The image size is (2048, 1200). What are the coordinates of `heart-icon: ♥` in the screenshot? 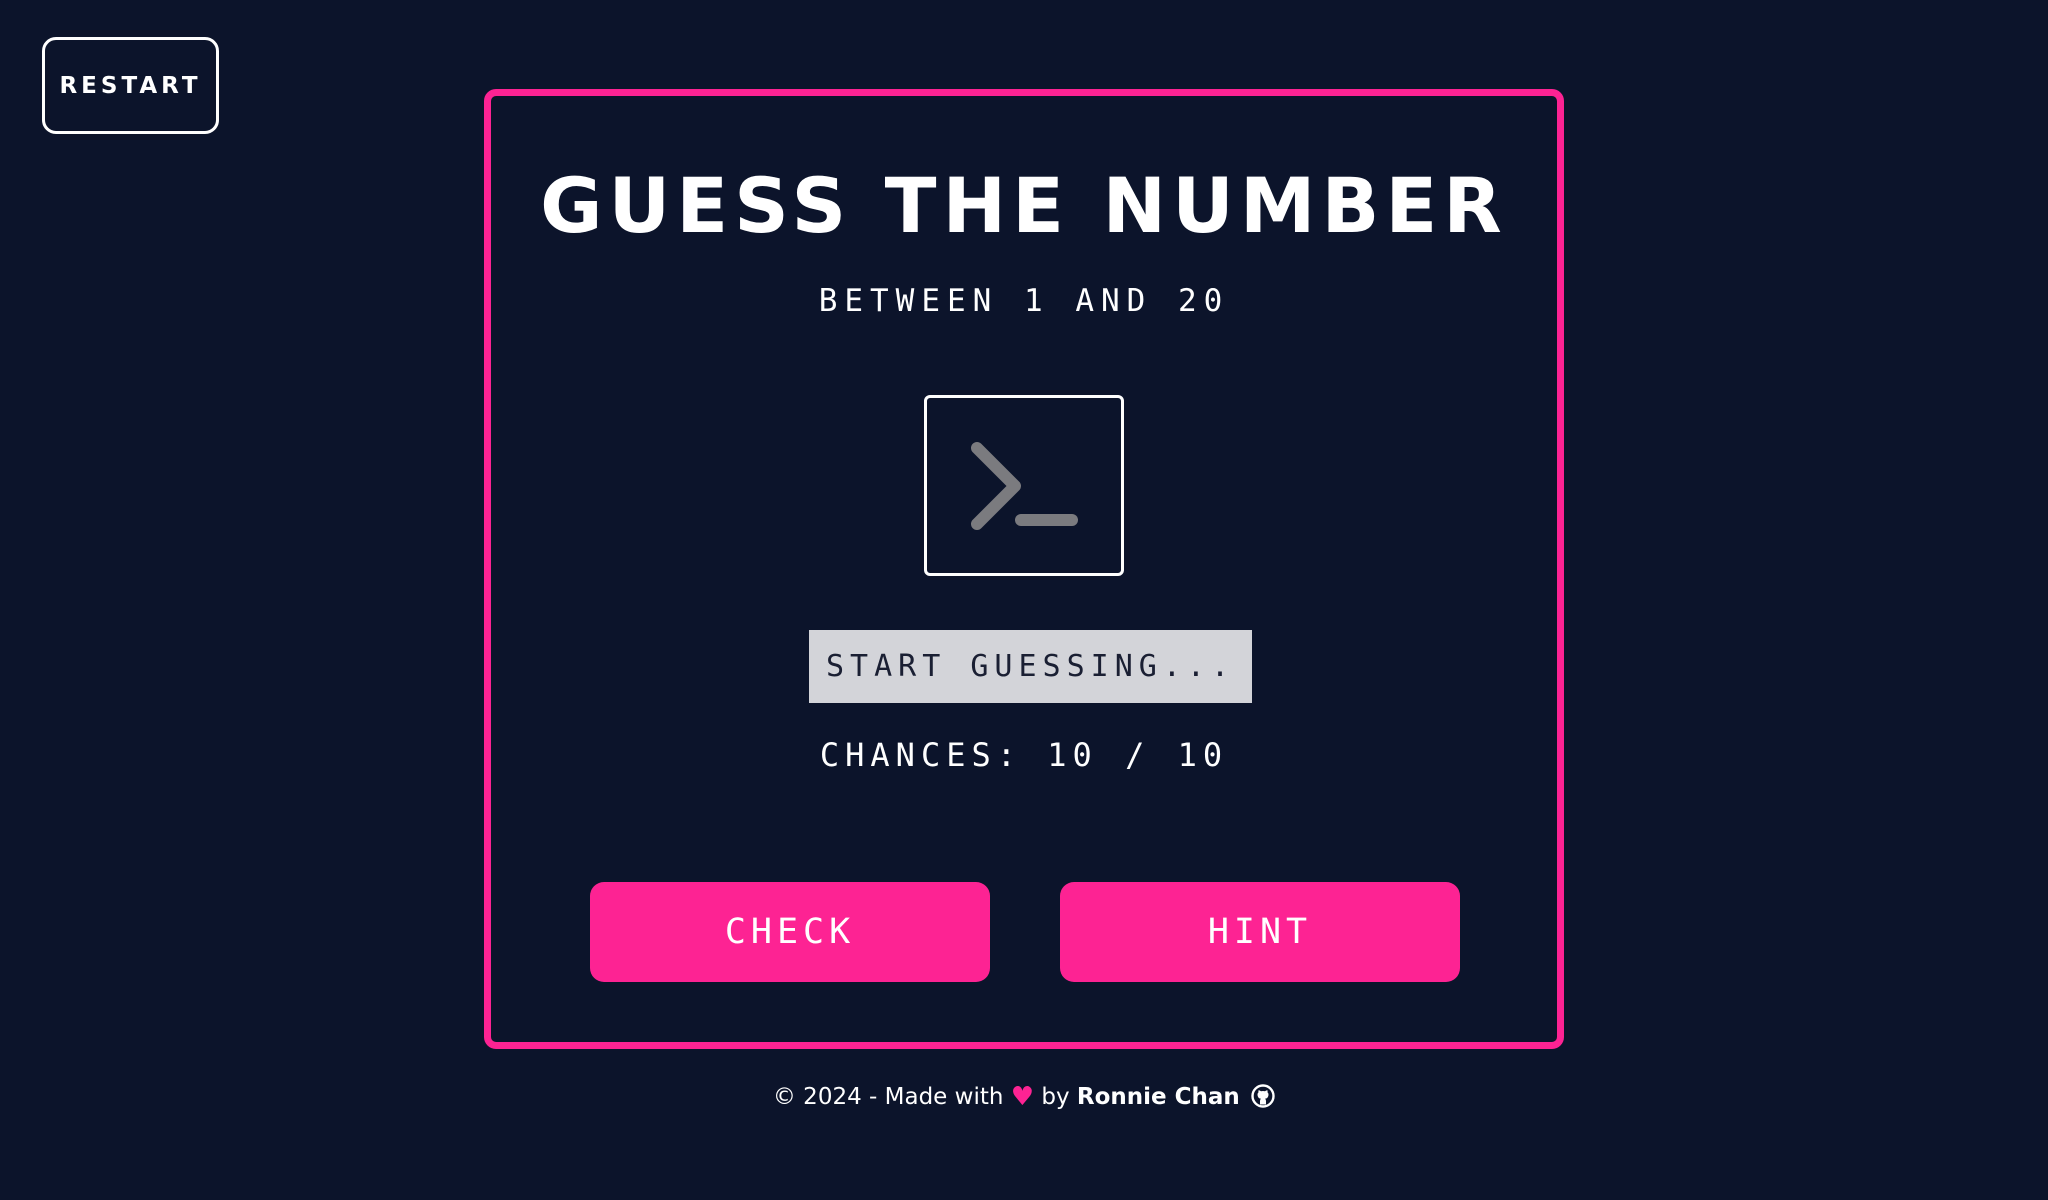 It's located at (1022, 1097).